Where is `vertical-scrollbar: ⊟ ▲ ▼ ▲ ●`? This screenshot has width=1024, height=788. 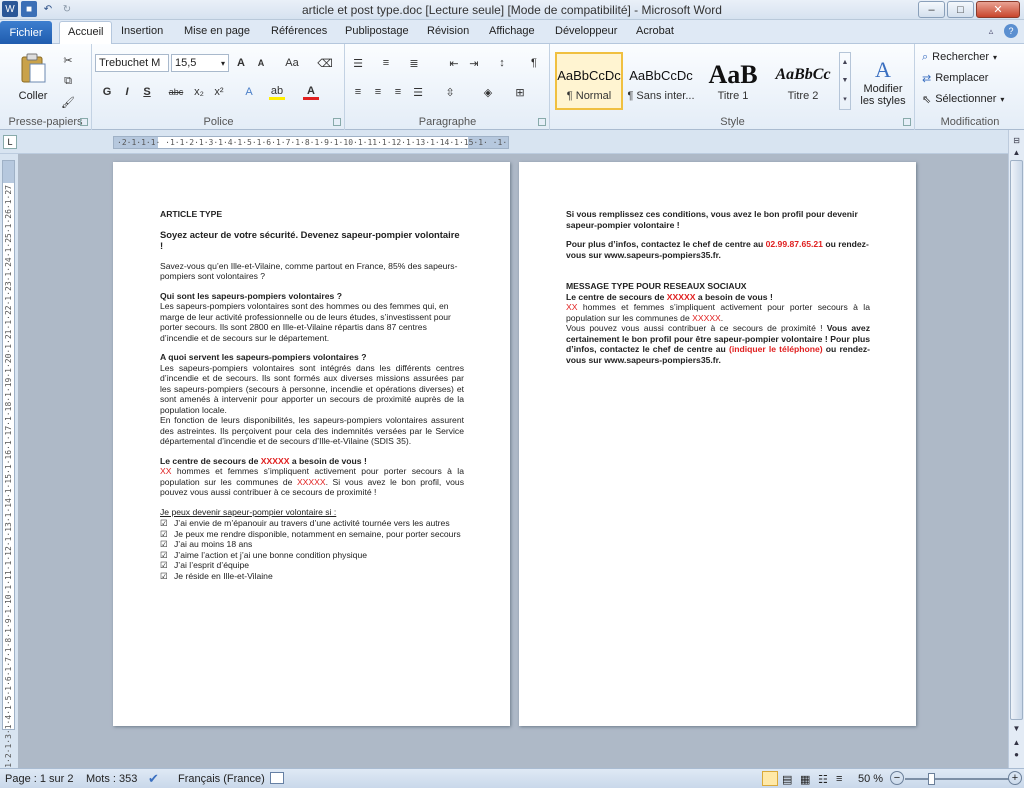 vertical-scrollbar: ⊟ ▲ ▼ ▲ ● is located at coordinates (1016, 449).